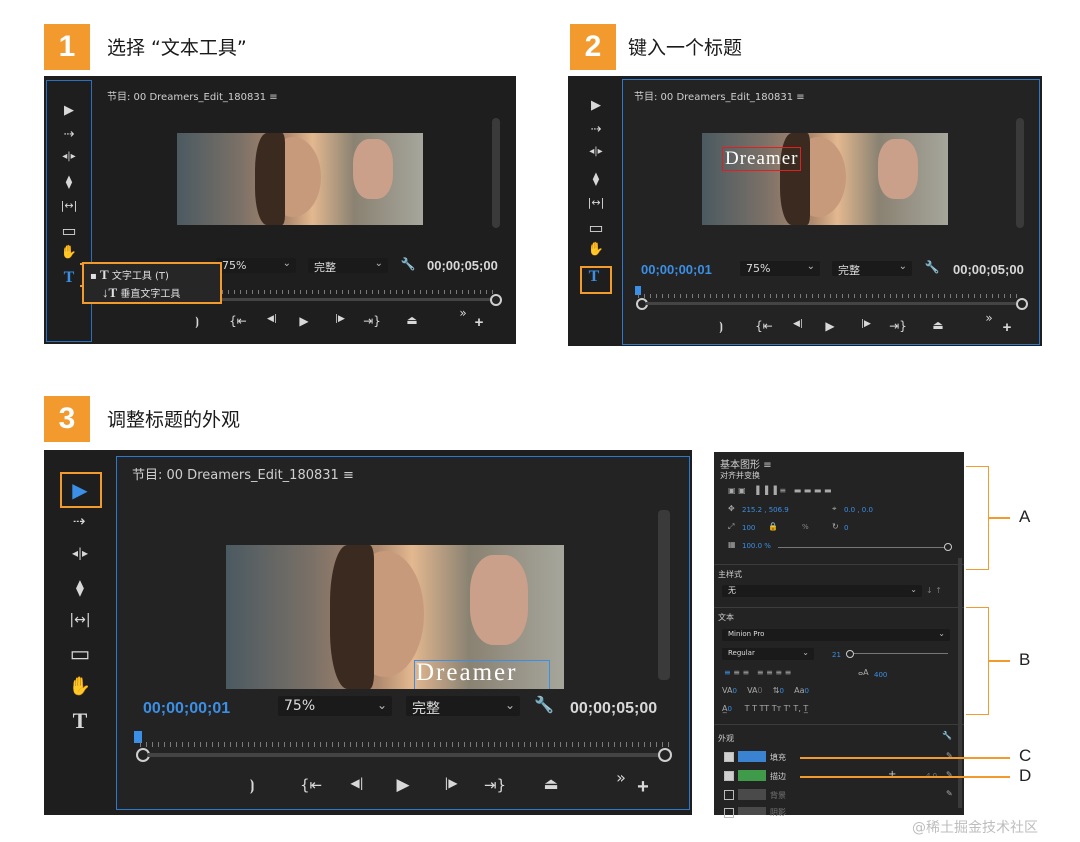 The width and height of the screenshot is (1080, 842). Describe the element at coordinates (757, 672) in the screenshot. I see `text-align-buttons: ≡ ≡ ≡ ≡ ≡ ≡ ≡` at that location.